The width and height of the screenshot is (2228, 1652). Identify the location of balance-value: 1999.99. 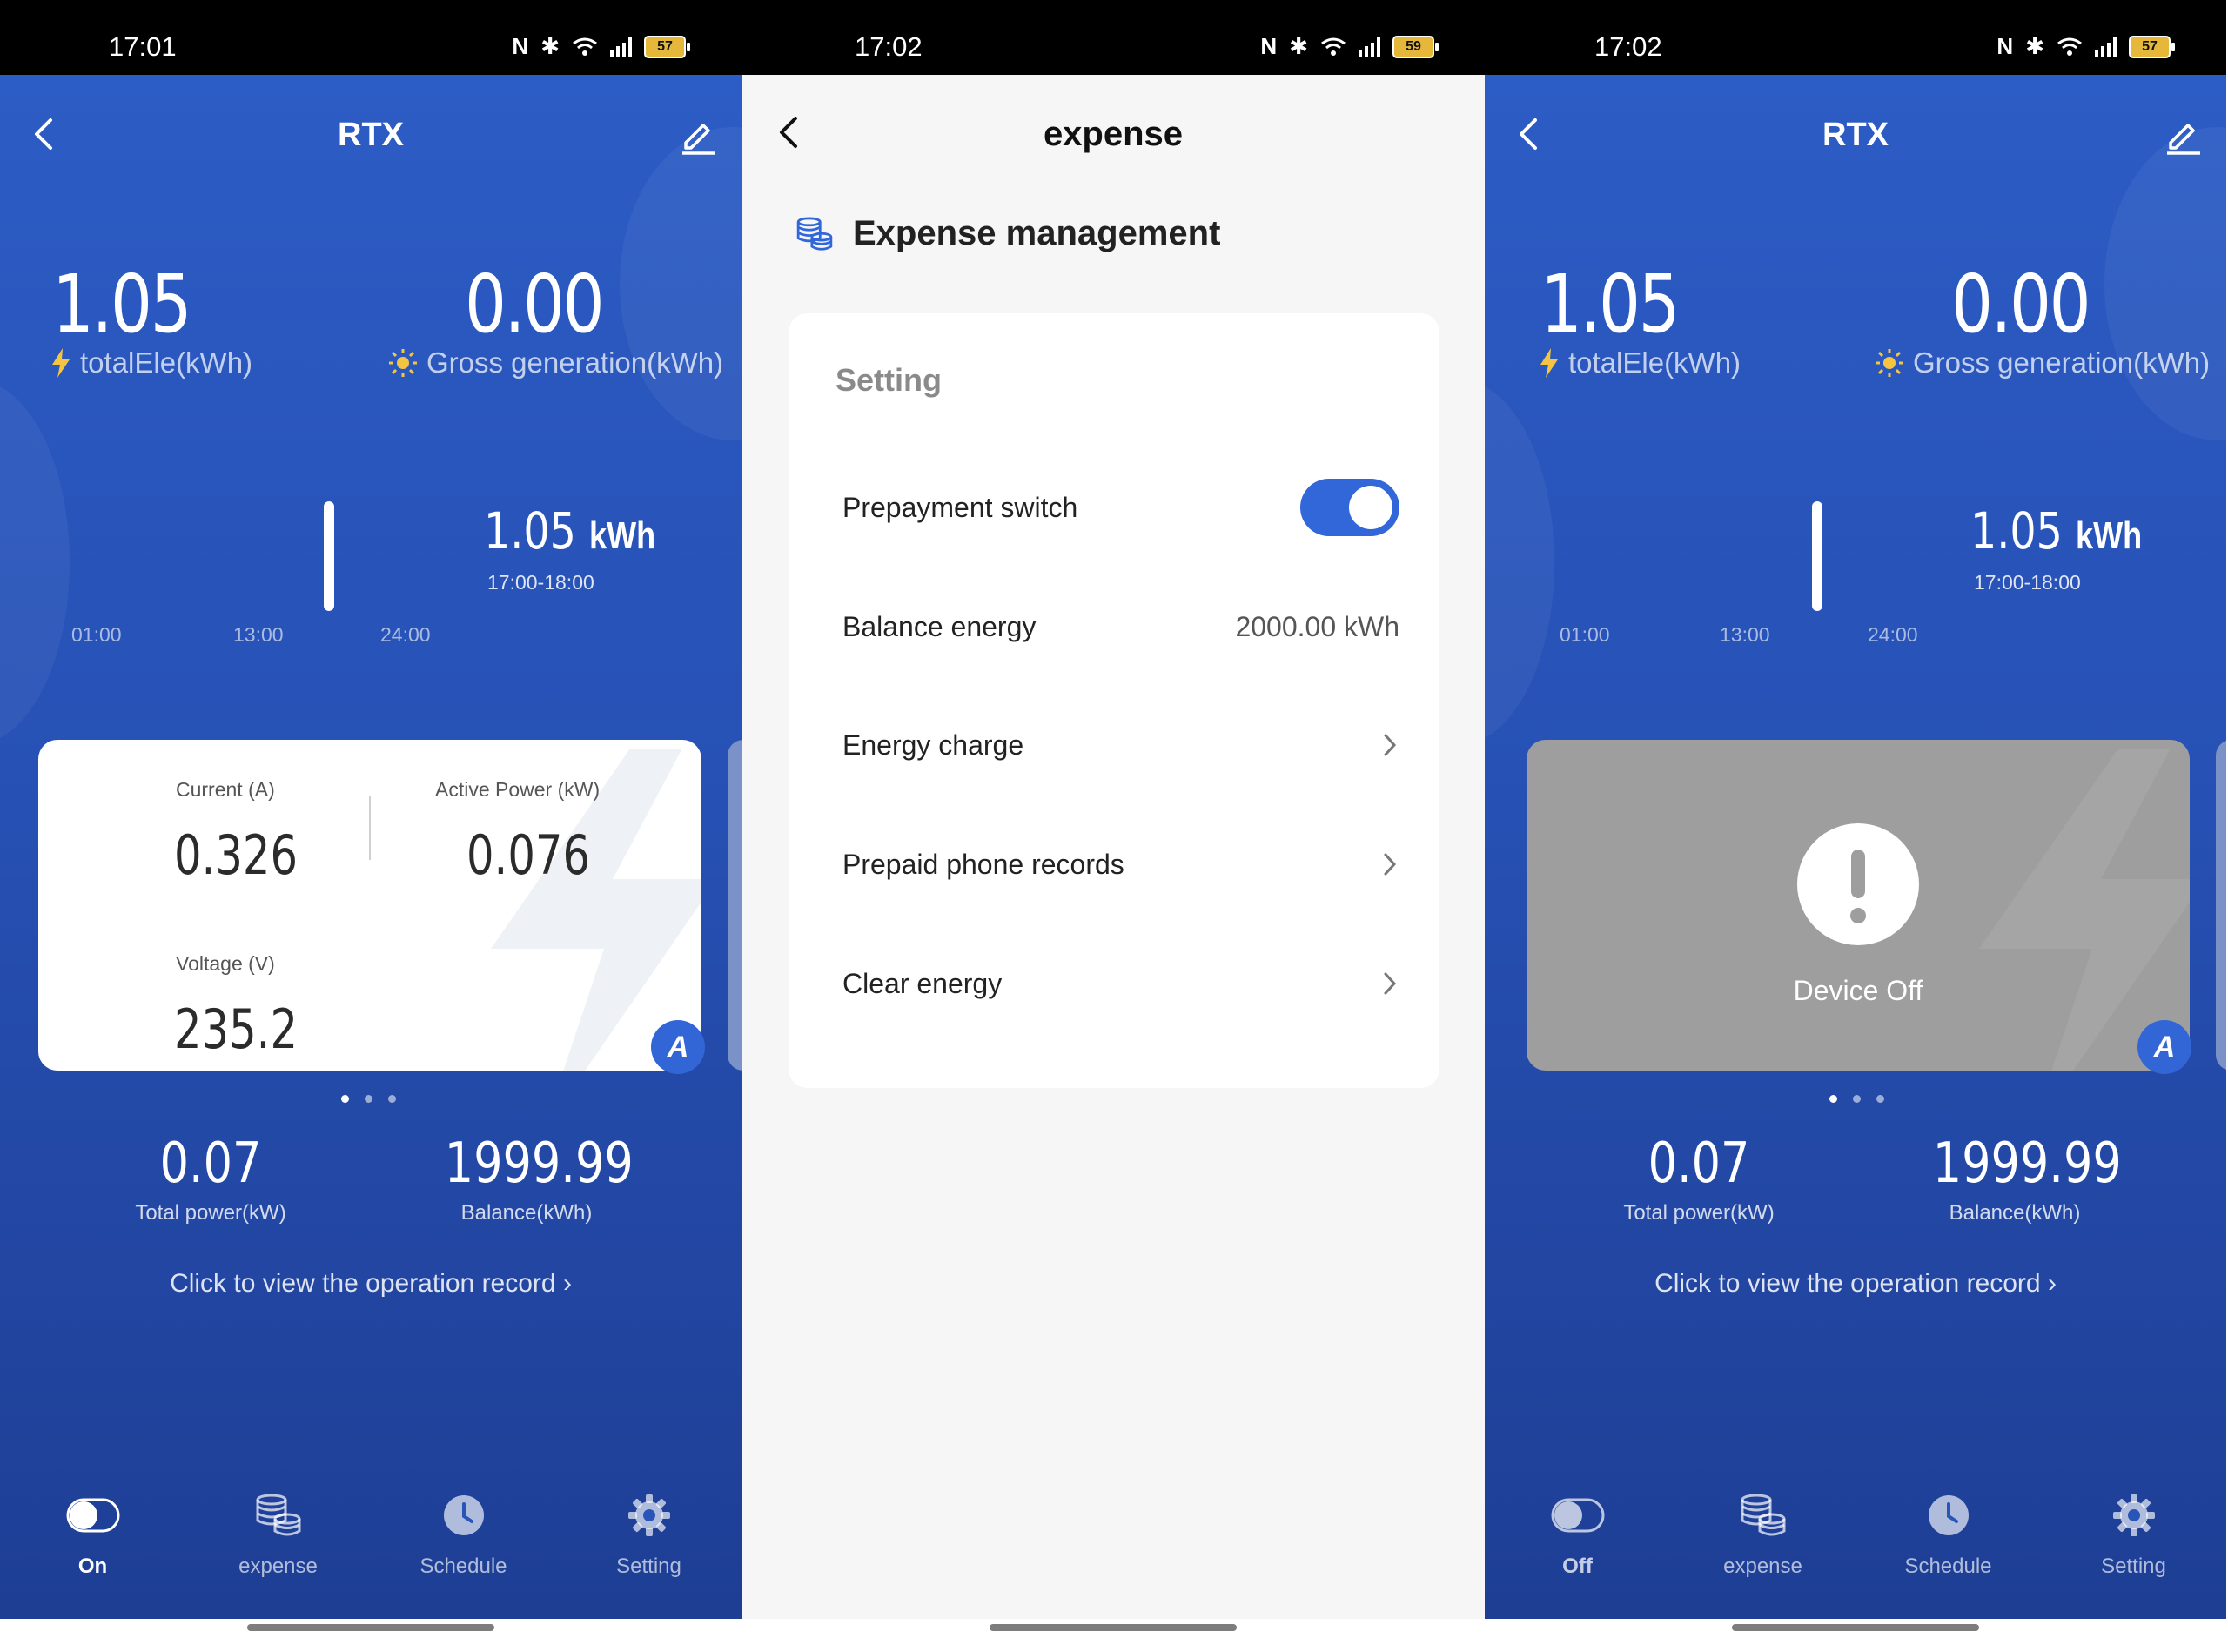
(2027, 1164).